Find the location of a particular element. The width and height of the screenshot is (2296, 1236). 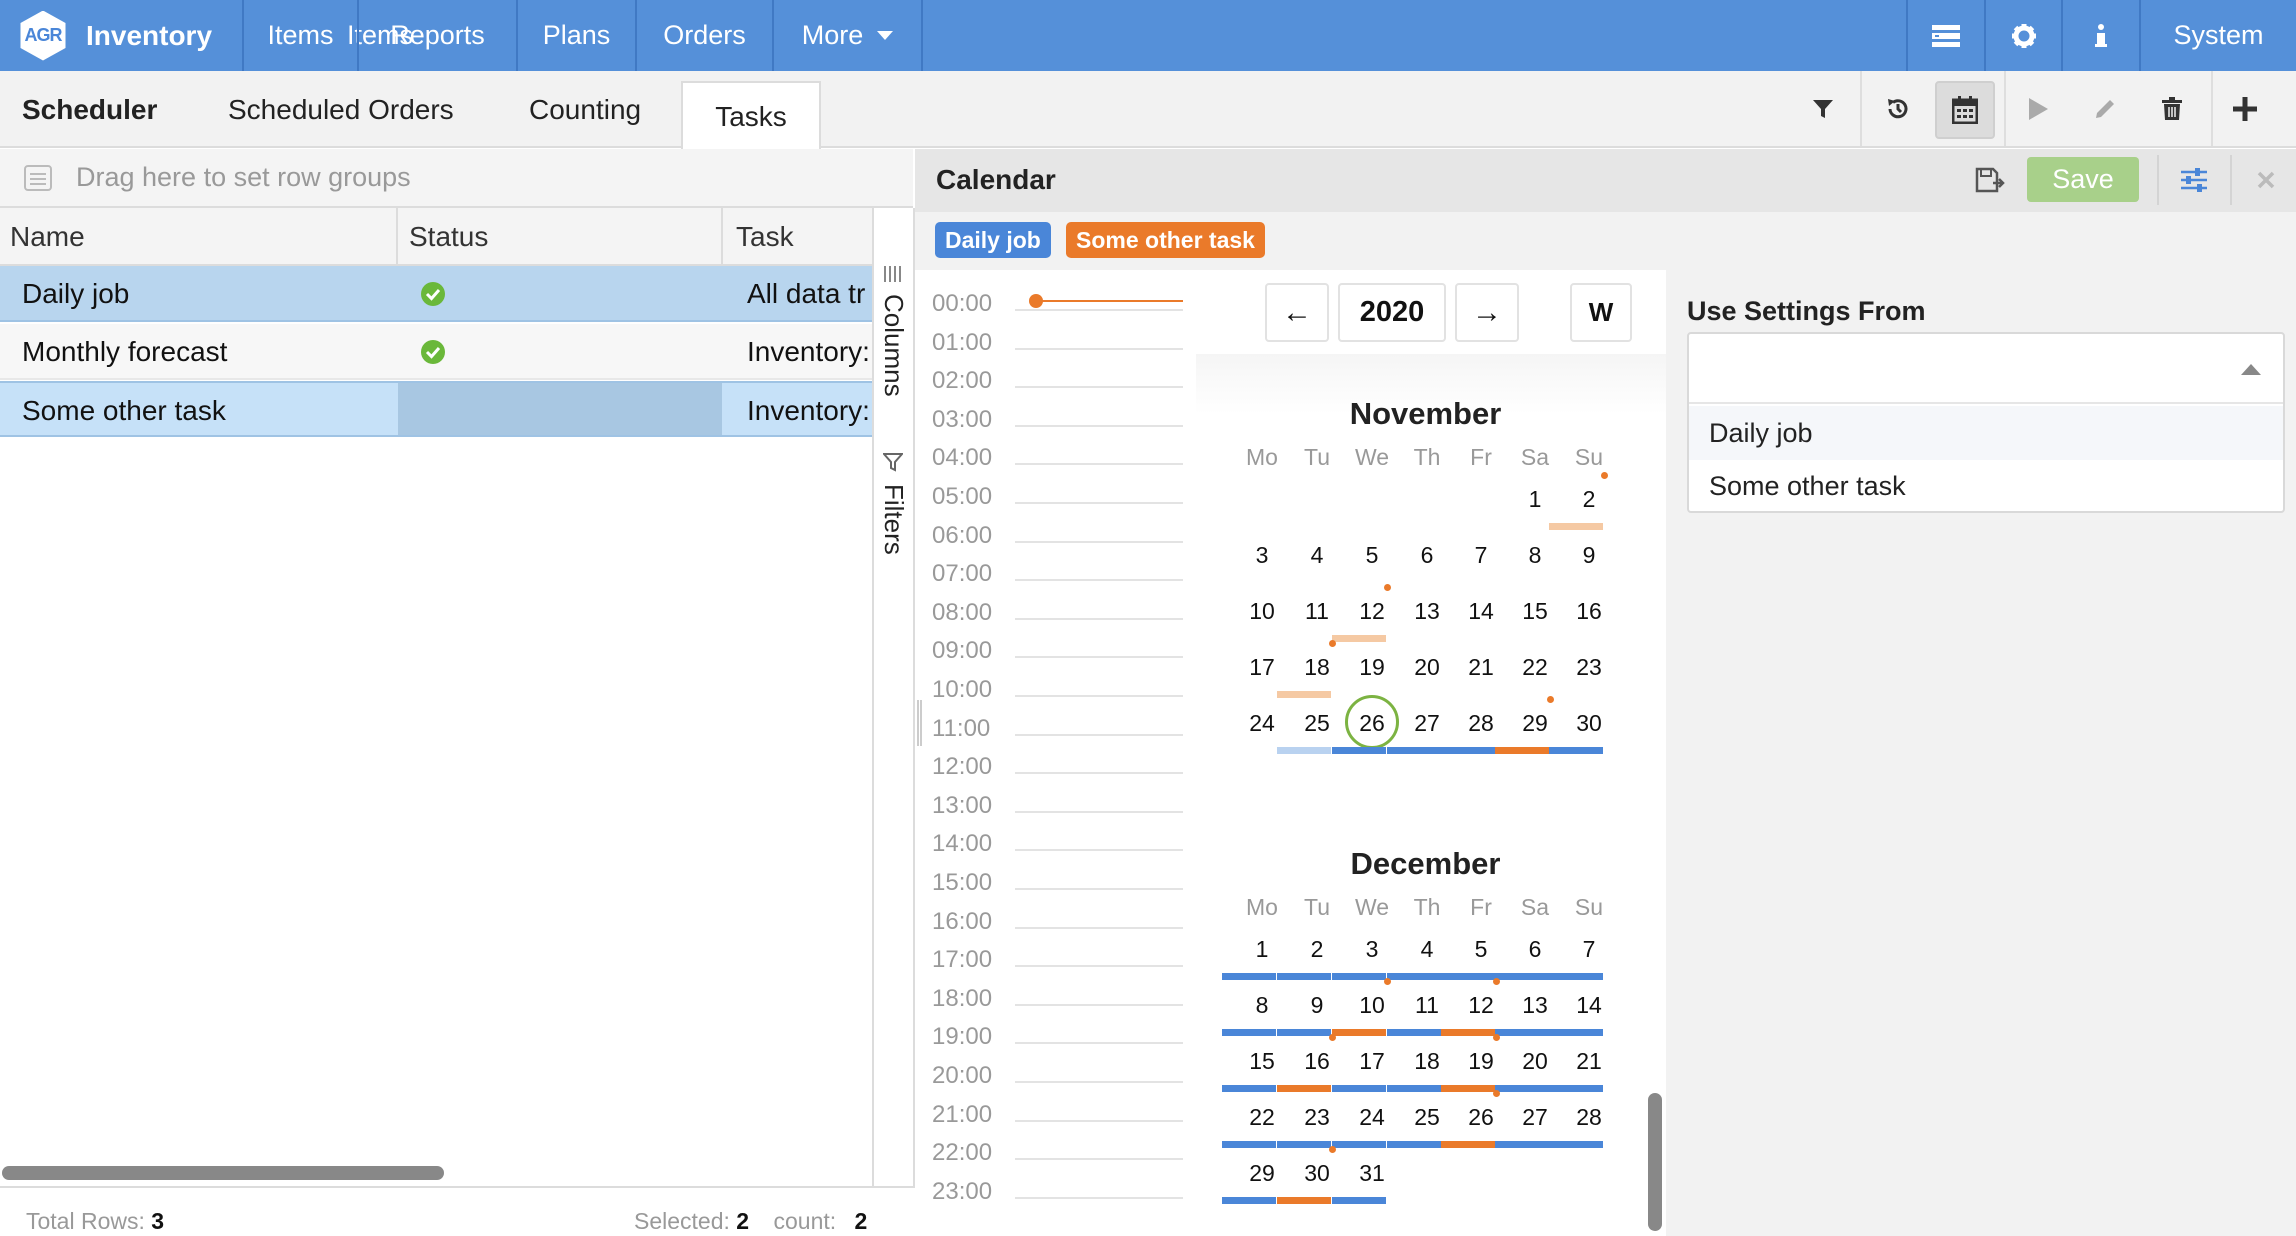

tab-counting: Counting is located at coordinates (585, 109).